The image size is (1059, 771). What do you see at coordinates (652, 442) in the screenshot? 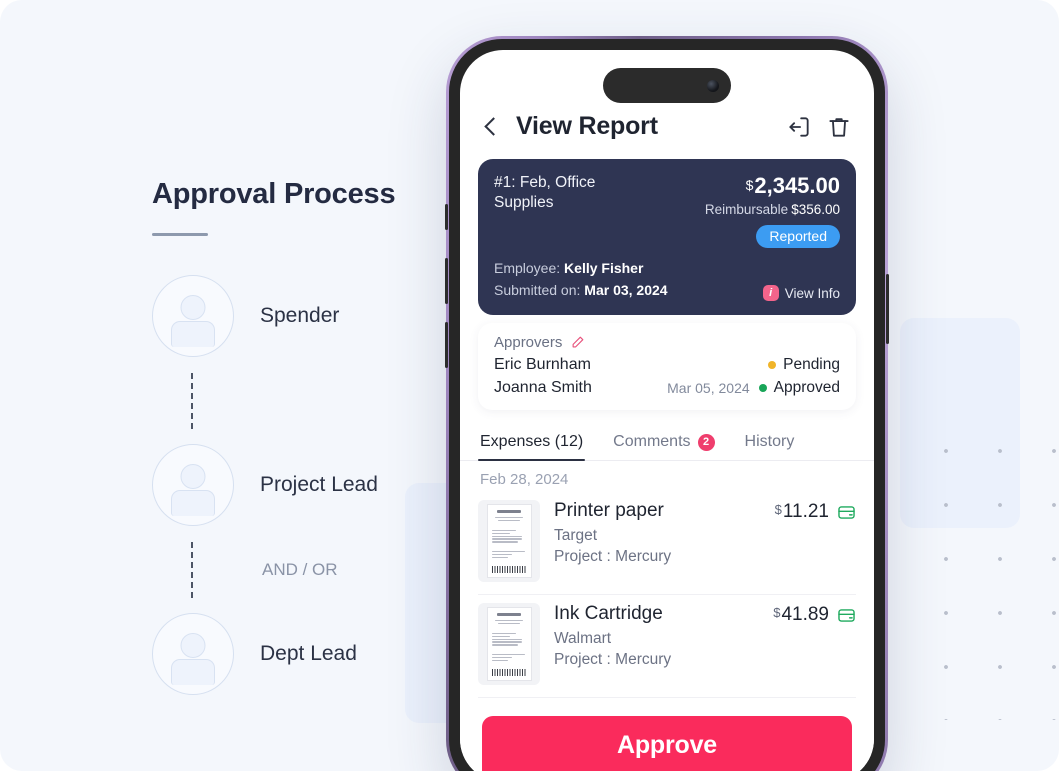
I see `tab-label: Comments` at bounding box center [652, 442].